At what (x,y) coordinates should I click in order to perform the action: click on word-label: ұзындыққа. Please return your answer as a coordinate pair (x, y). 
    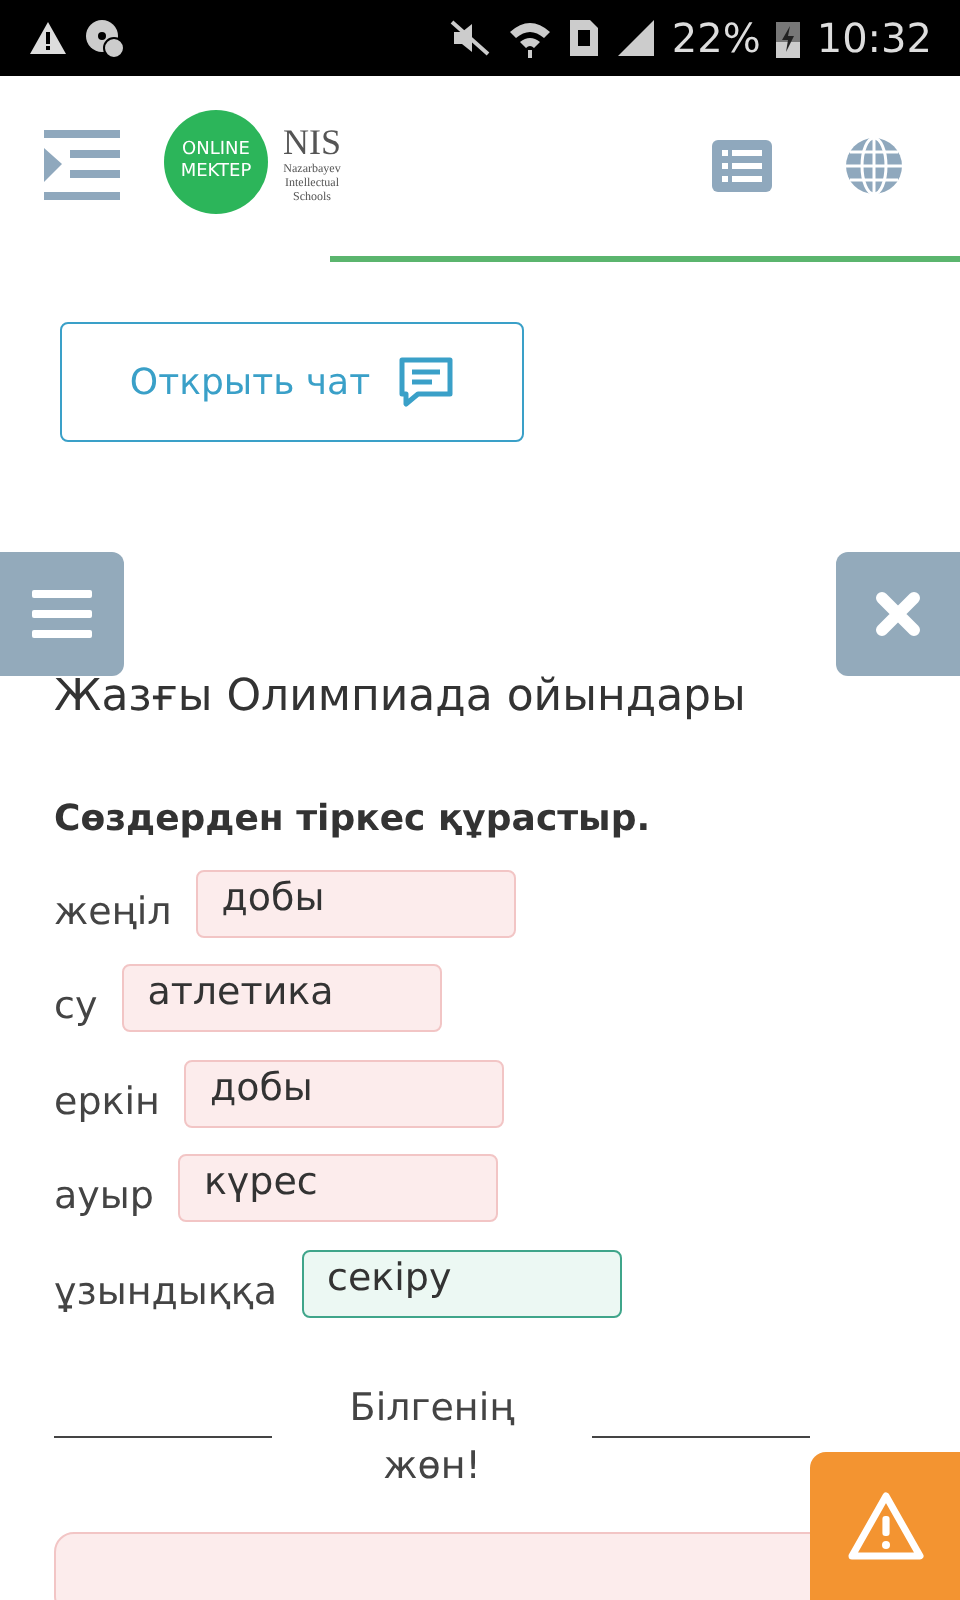
    Looking at the image, I should click on (166, 1291).